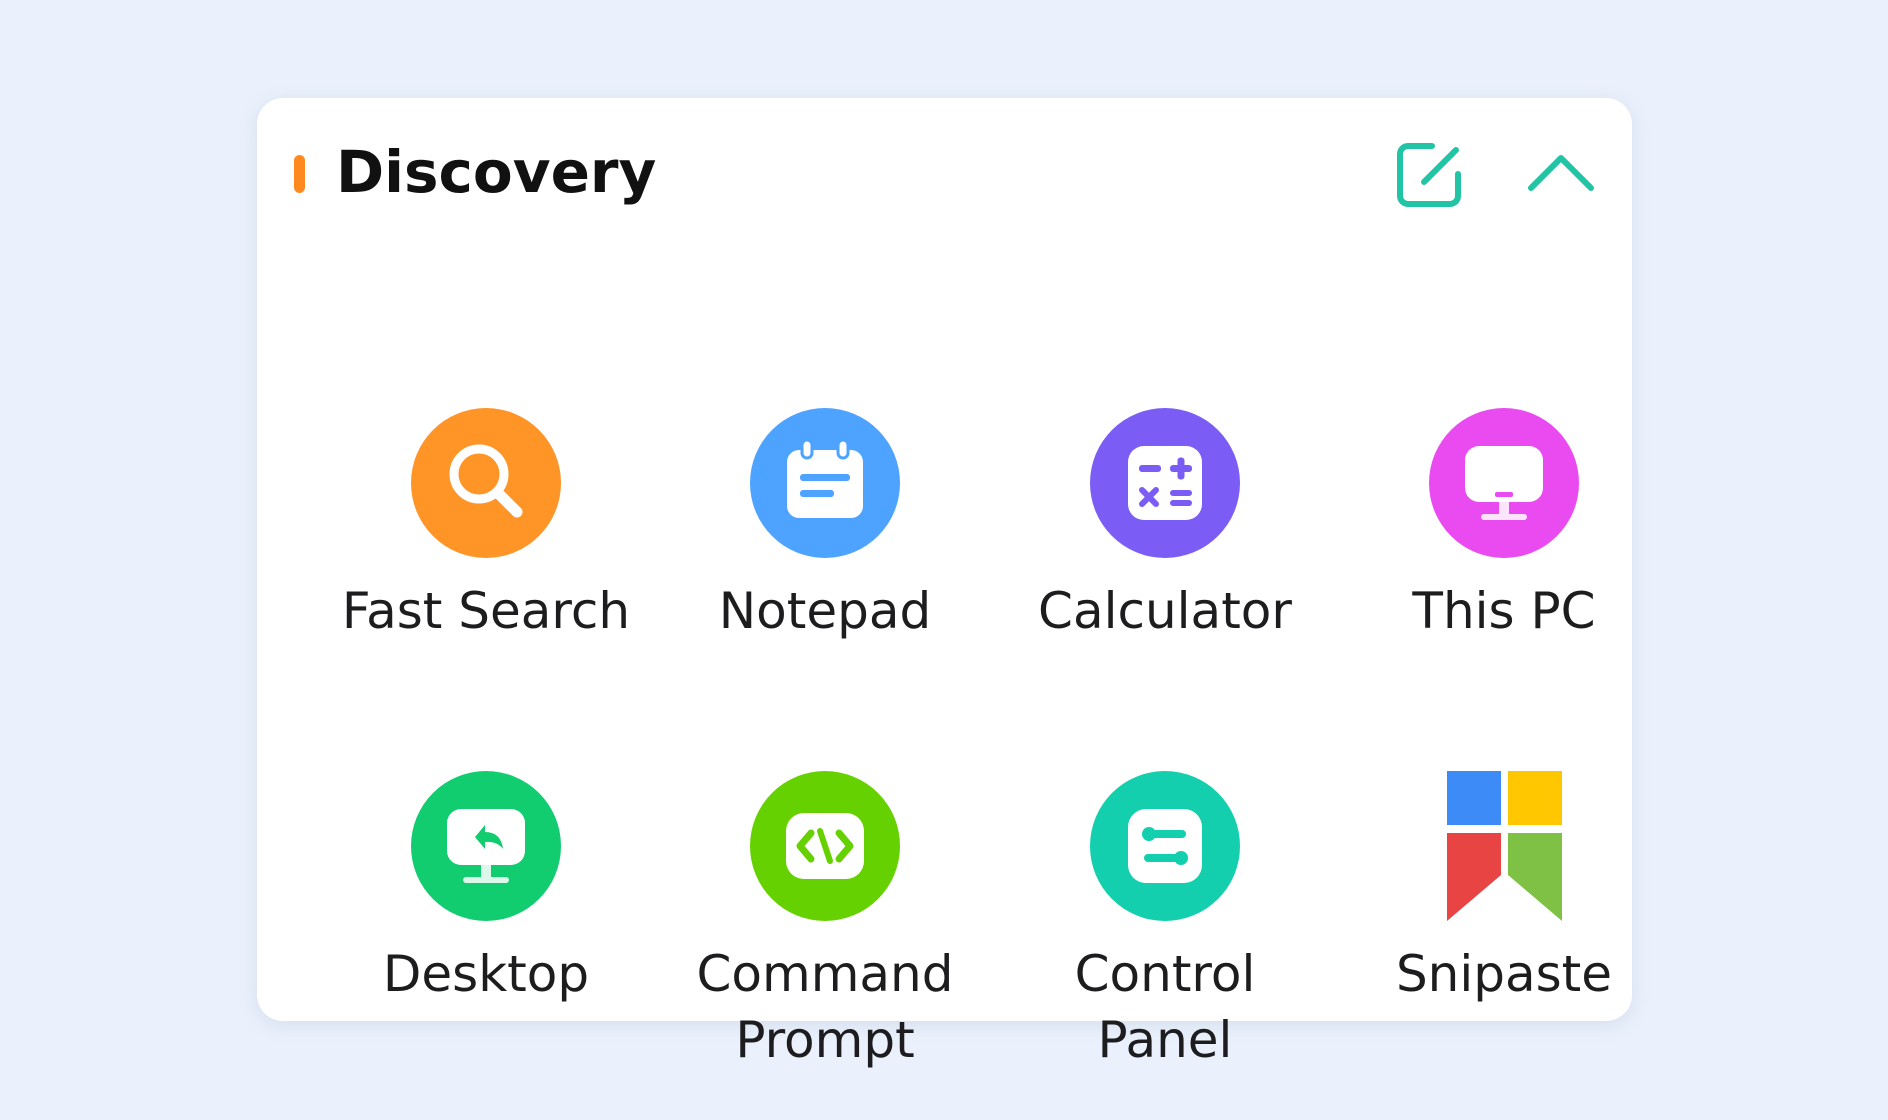 This screenshot has height=1120, width=1888. I want to click on app-label: This PC, so click(1504, 611).